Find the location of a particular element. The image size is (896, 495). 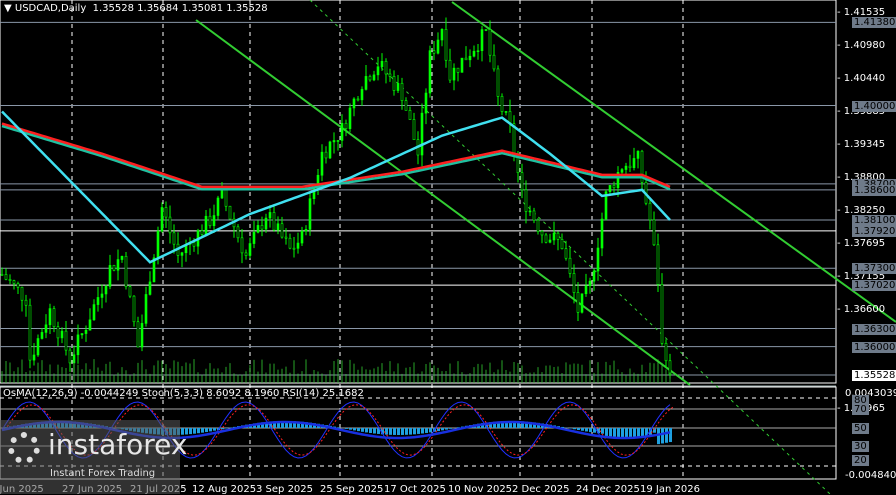

open: 1.35528 is located at coordinates (113, 8).